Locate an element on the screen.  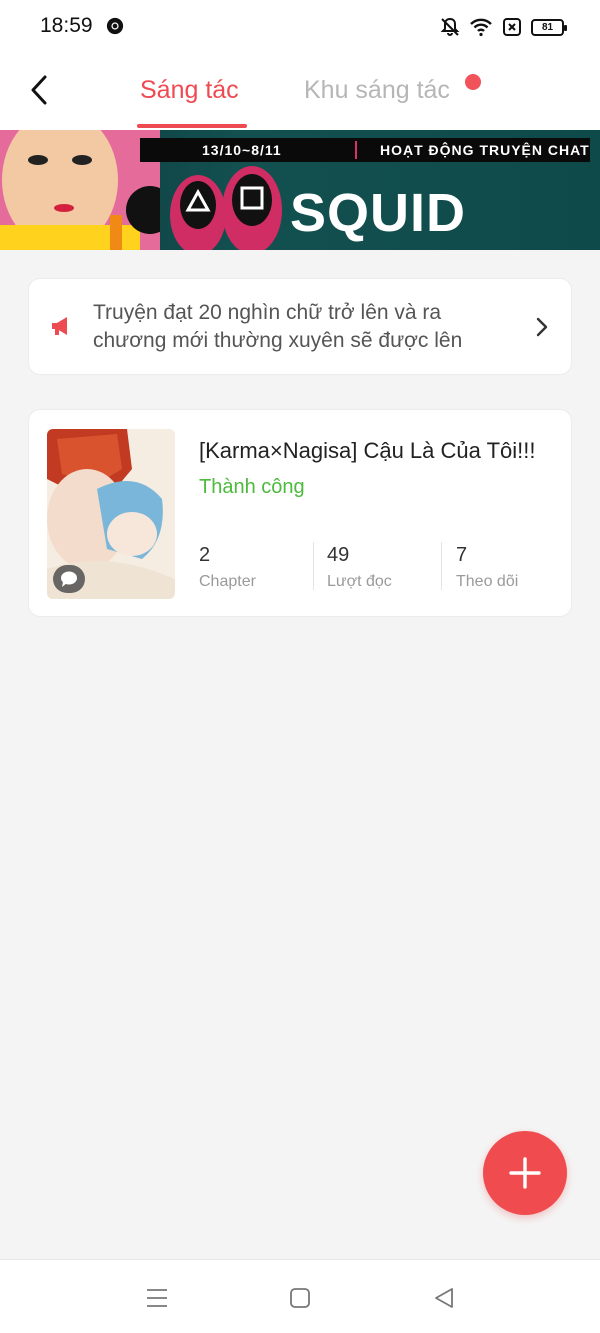
banner-illustration is located at coordinates (87, 190).